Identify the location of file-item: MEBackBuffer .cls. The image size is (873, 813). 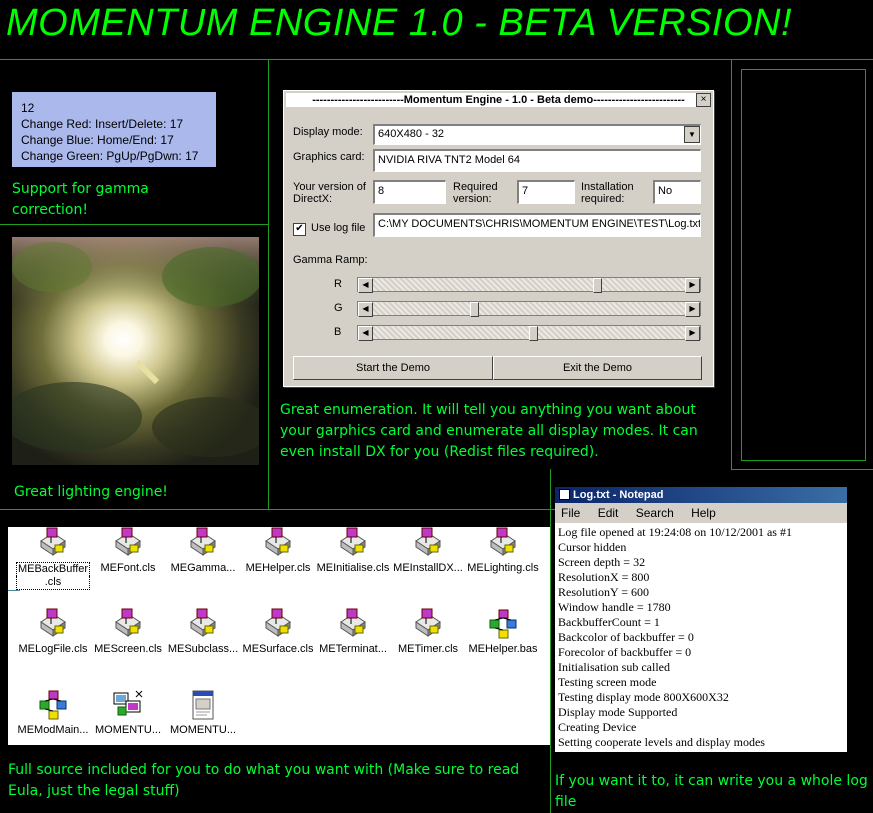
(53, 558).